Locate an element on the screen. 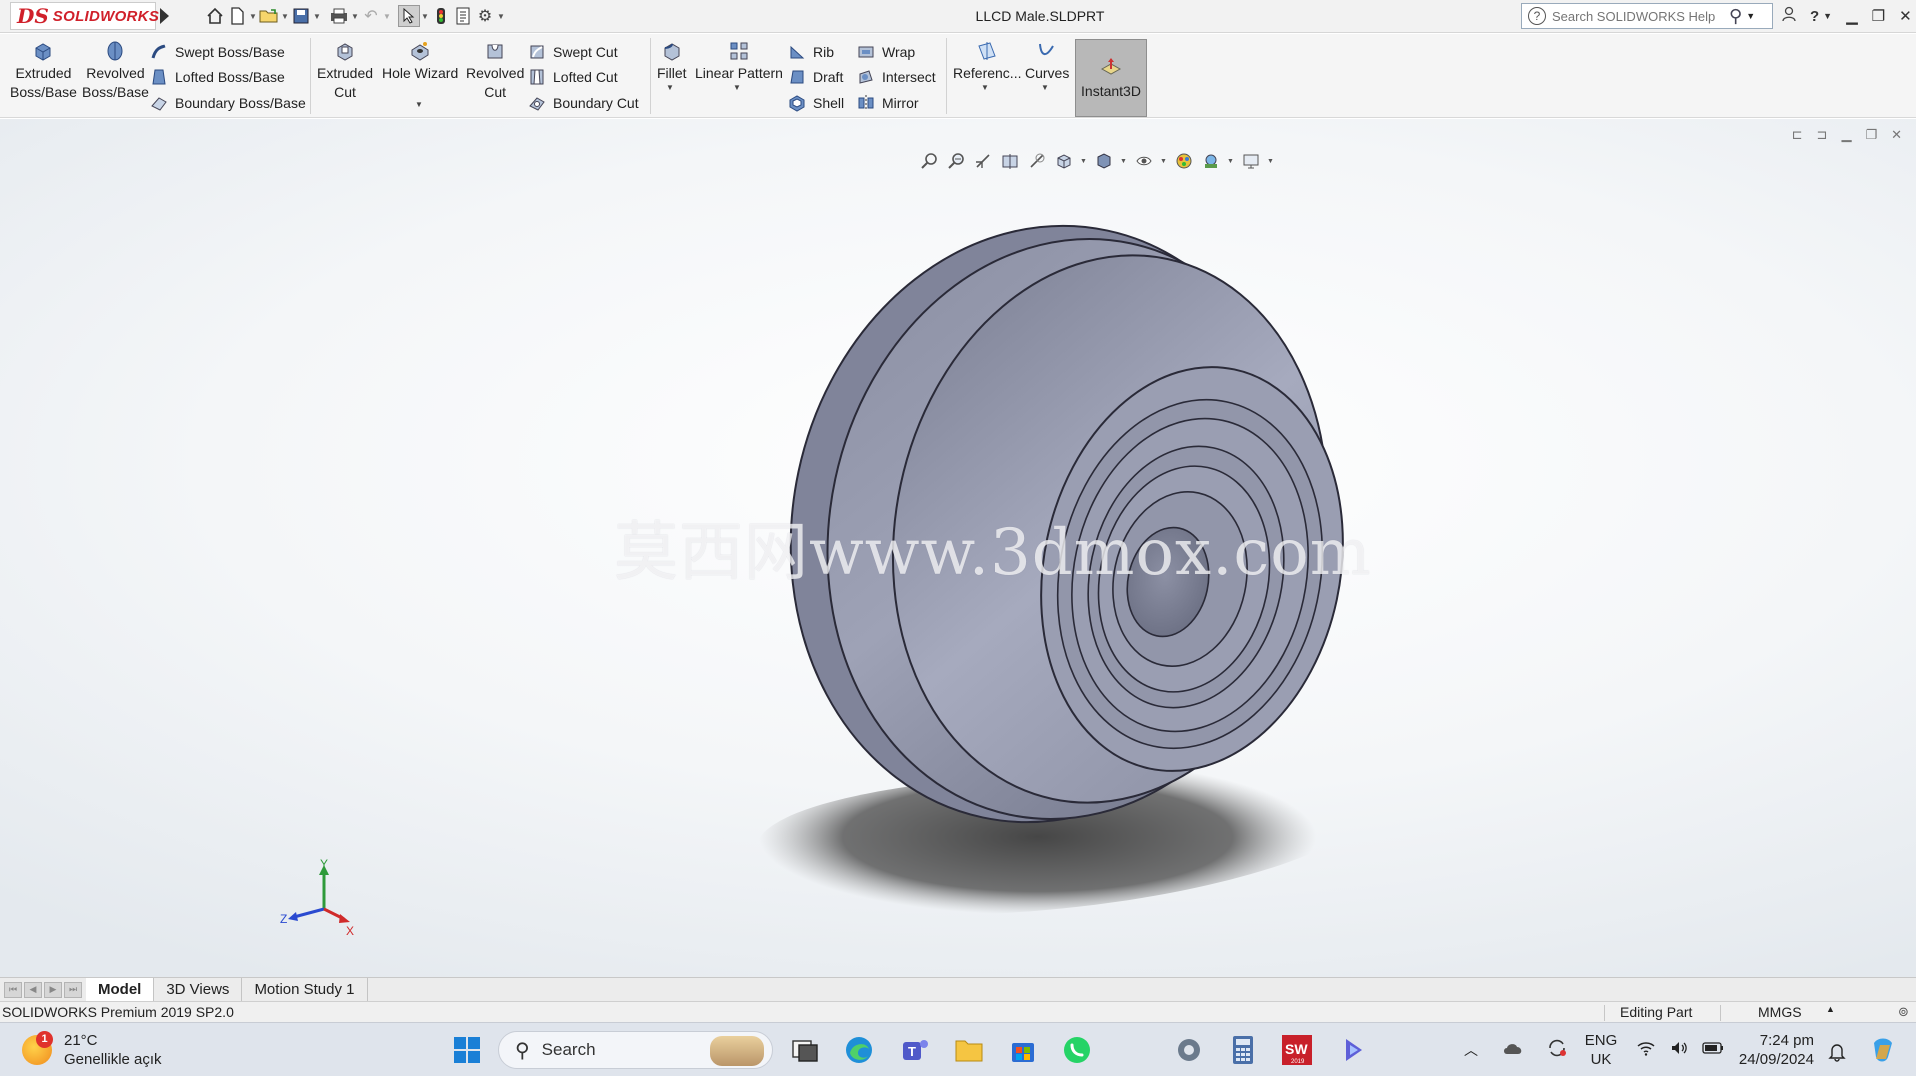 This screenshot has width=1916, height=1076. select-dropdown-chevron-icon: ▼ is located at coordinates (425, 16).